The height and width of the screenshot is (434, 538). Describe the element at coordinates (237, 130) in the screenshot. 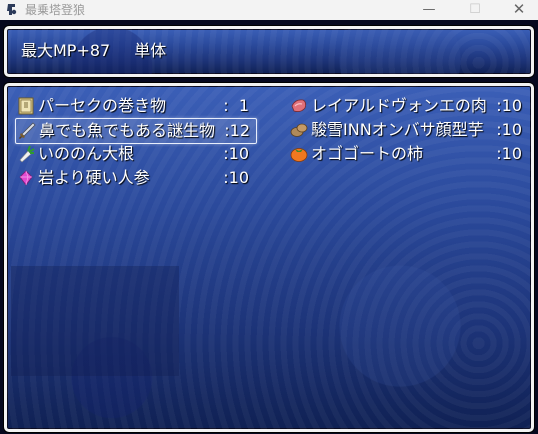

I see `item-count: :12` at that location.